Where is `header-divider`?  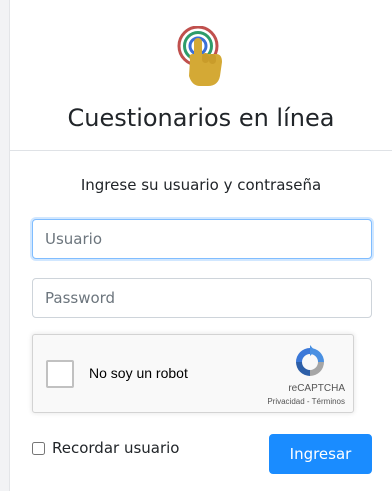
header-divider is located at coordinates (201, 150).